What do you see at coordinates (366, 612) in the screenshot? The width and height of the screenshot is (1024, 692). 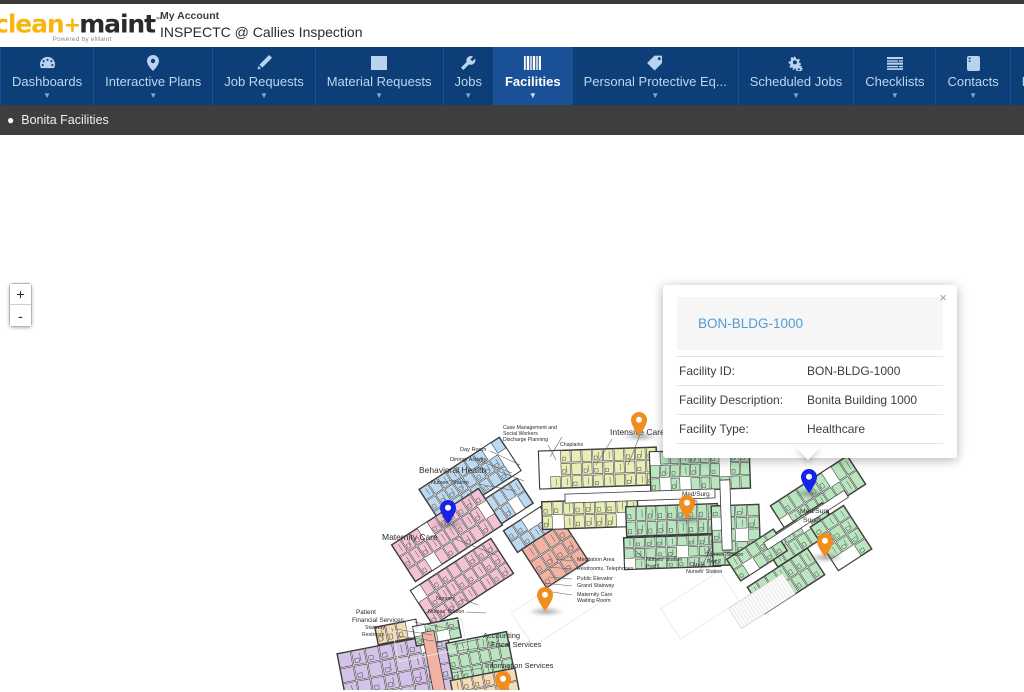 I see `floorplan-label: Patient` at bounding box center [366, 612].